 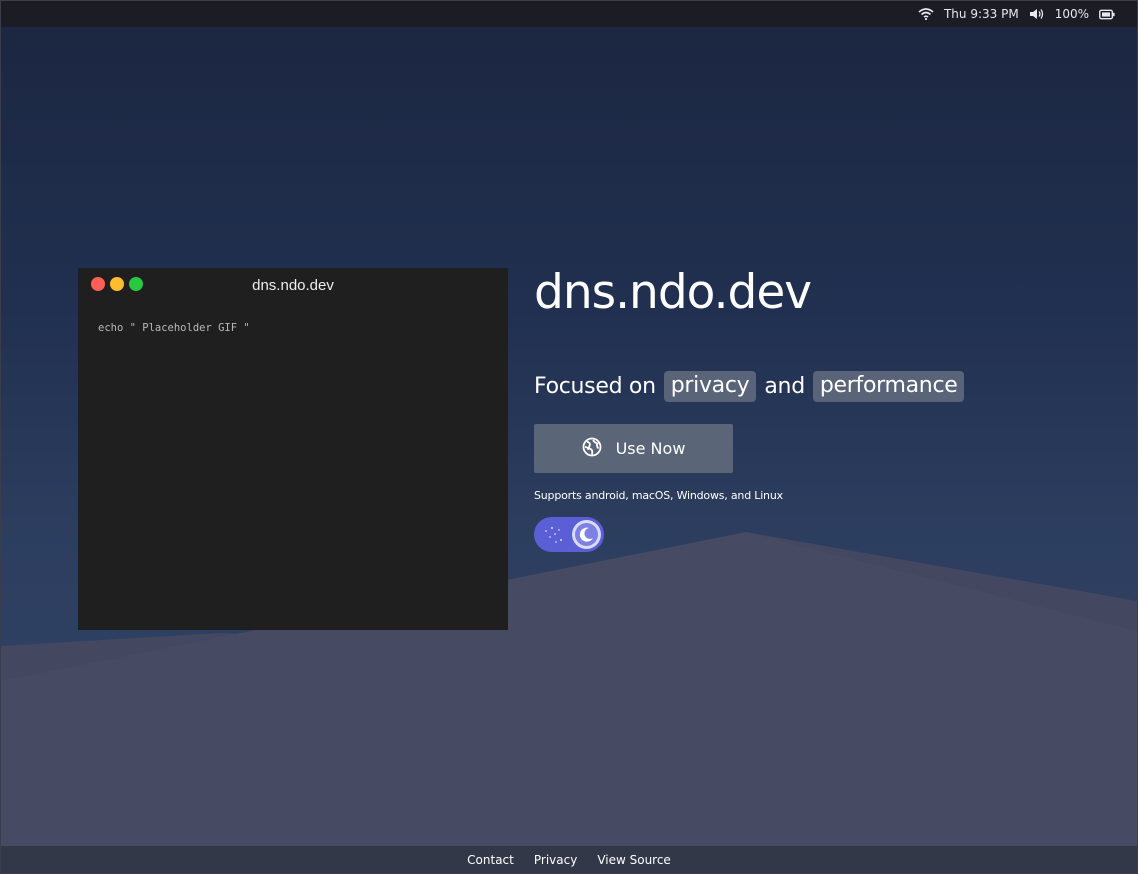 I want to click on system-tray: Thu 9:33 PM 100%, so click(x=1016, y=14).